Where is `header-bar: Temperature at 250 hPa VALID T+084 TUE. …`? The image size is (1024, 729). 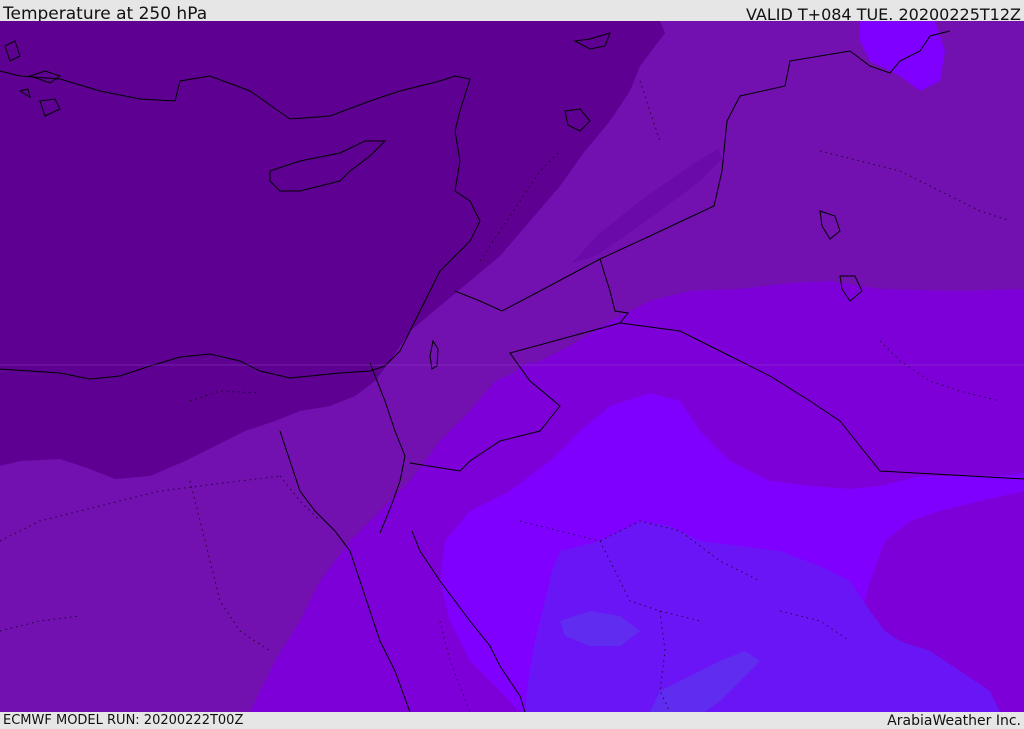
header-bar: Temperature at 250 hPa VALID T+084 TUE. … is located at coordinates (512, 12).